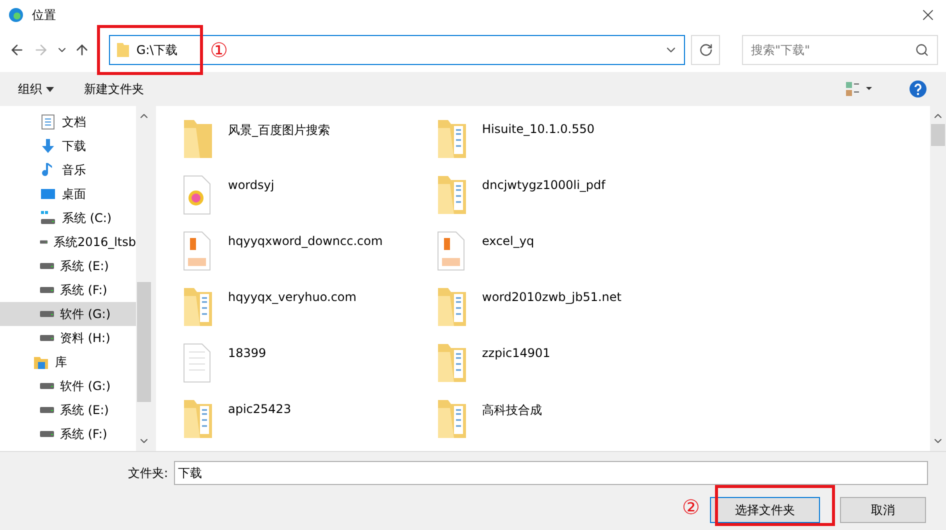 The width and height of the screenshot is (946, 530). What do you see at coordinates (563, 256) in the screenshot?
I see `file-item: excel_yq` at bounding box center [563, 256].